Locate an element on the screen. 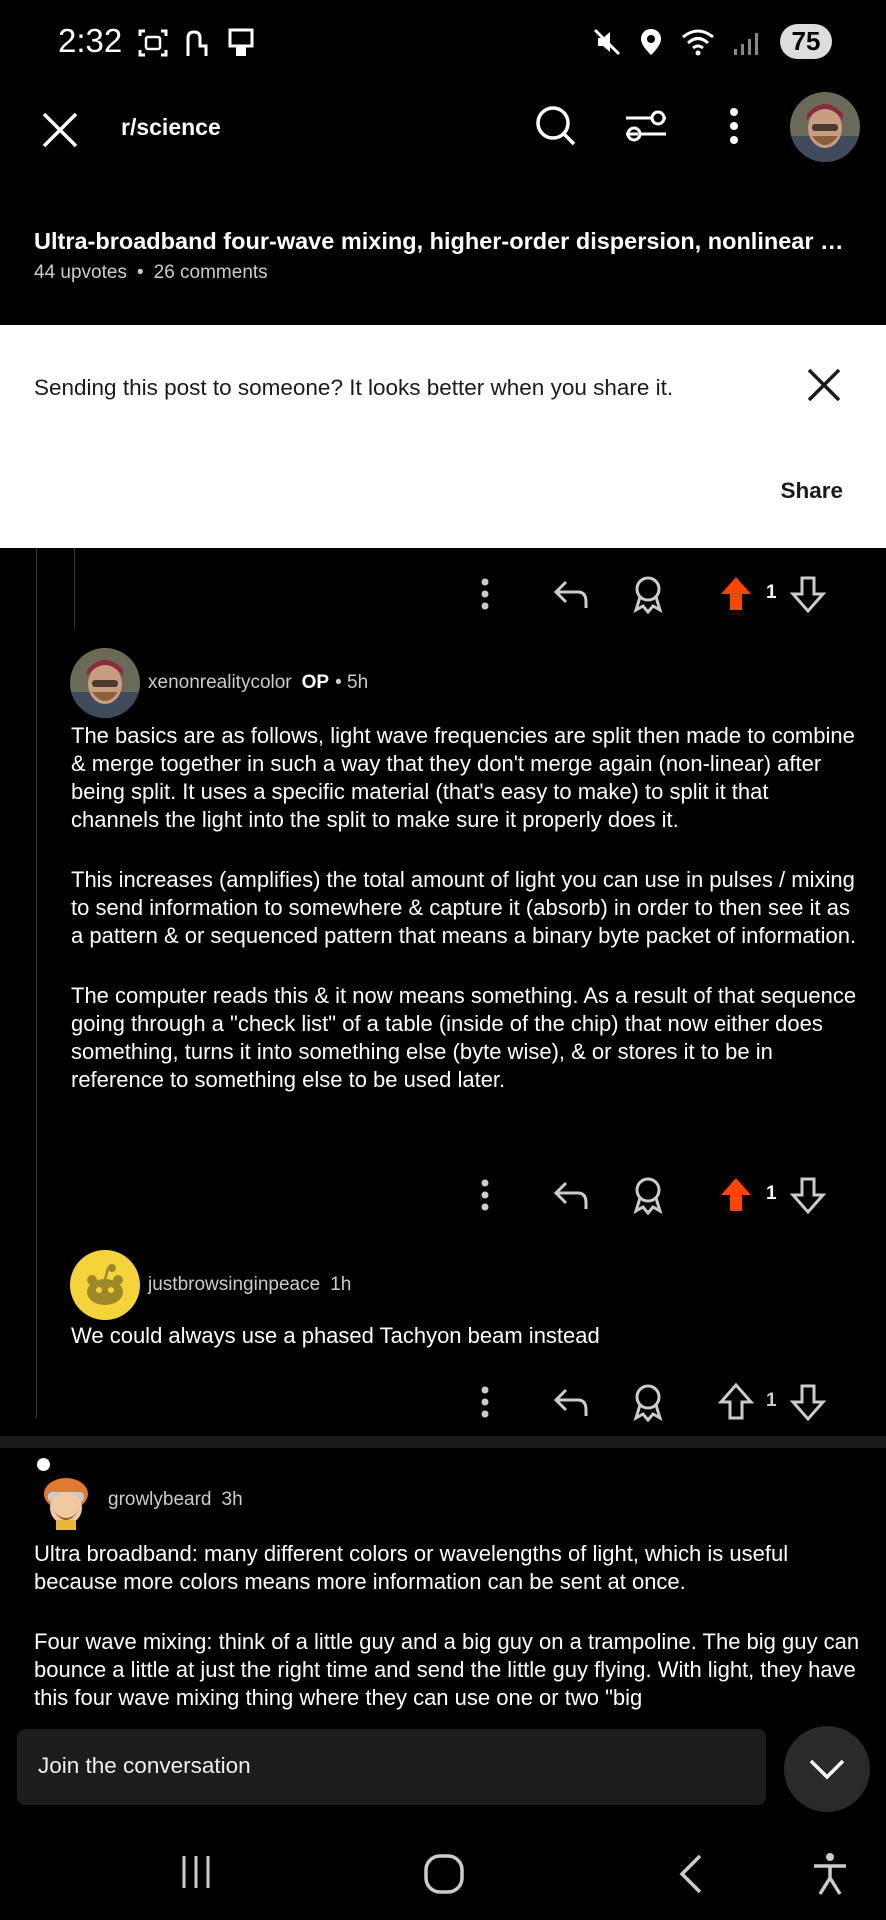 Image resolution: width=886 pixels, height=1920 pixels. accessibility-icon is located at coordinates (830, 1874).